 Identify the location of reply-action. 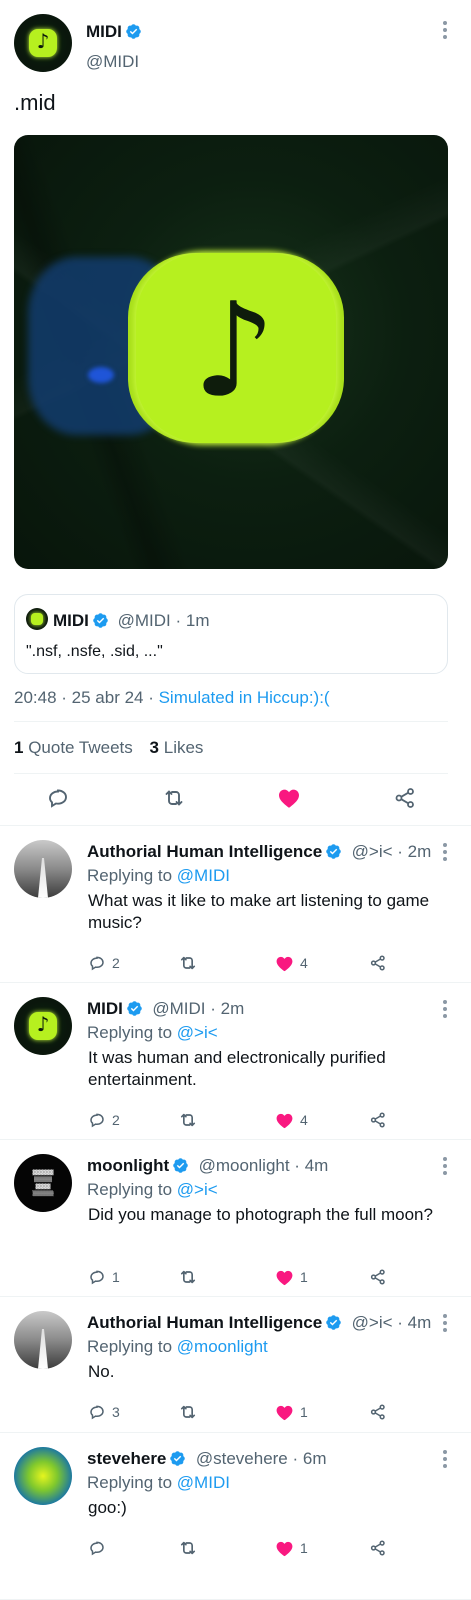
(100, 1548).